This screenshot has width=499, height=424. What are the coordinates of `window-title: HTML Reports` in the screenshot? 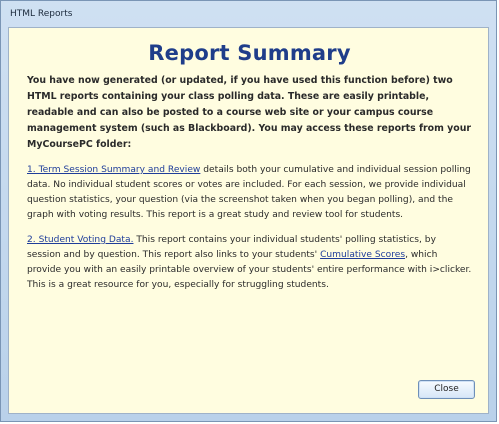 It's located at (41, 14).